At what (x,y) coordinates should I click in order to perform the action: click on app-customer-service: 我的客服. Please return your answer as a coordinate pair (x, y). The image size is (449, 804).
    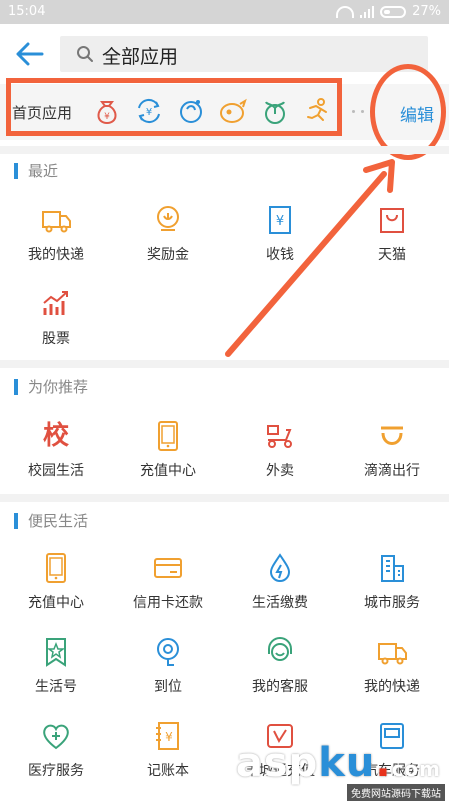
    Looking at the image, I should click on (280, 678).